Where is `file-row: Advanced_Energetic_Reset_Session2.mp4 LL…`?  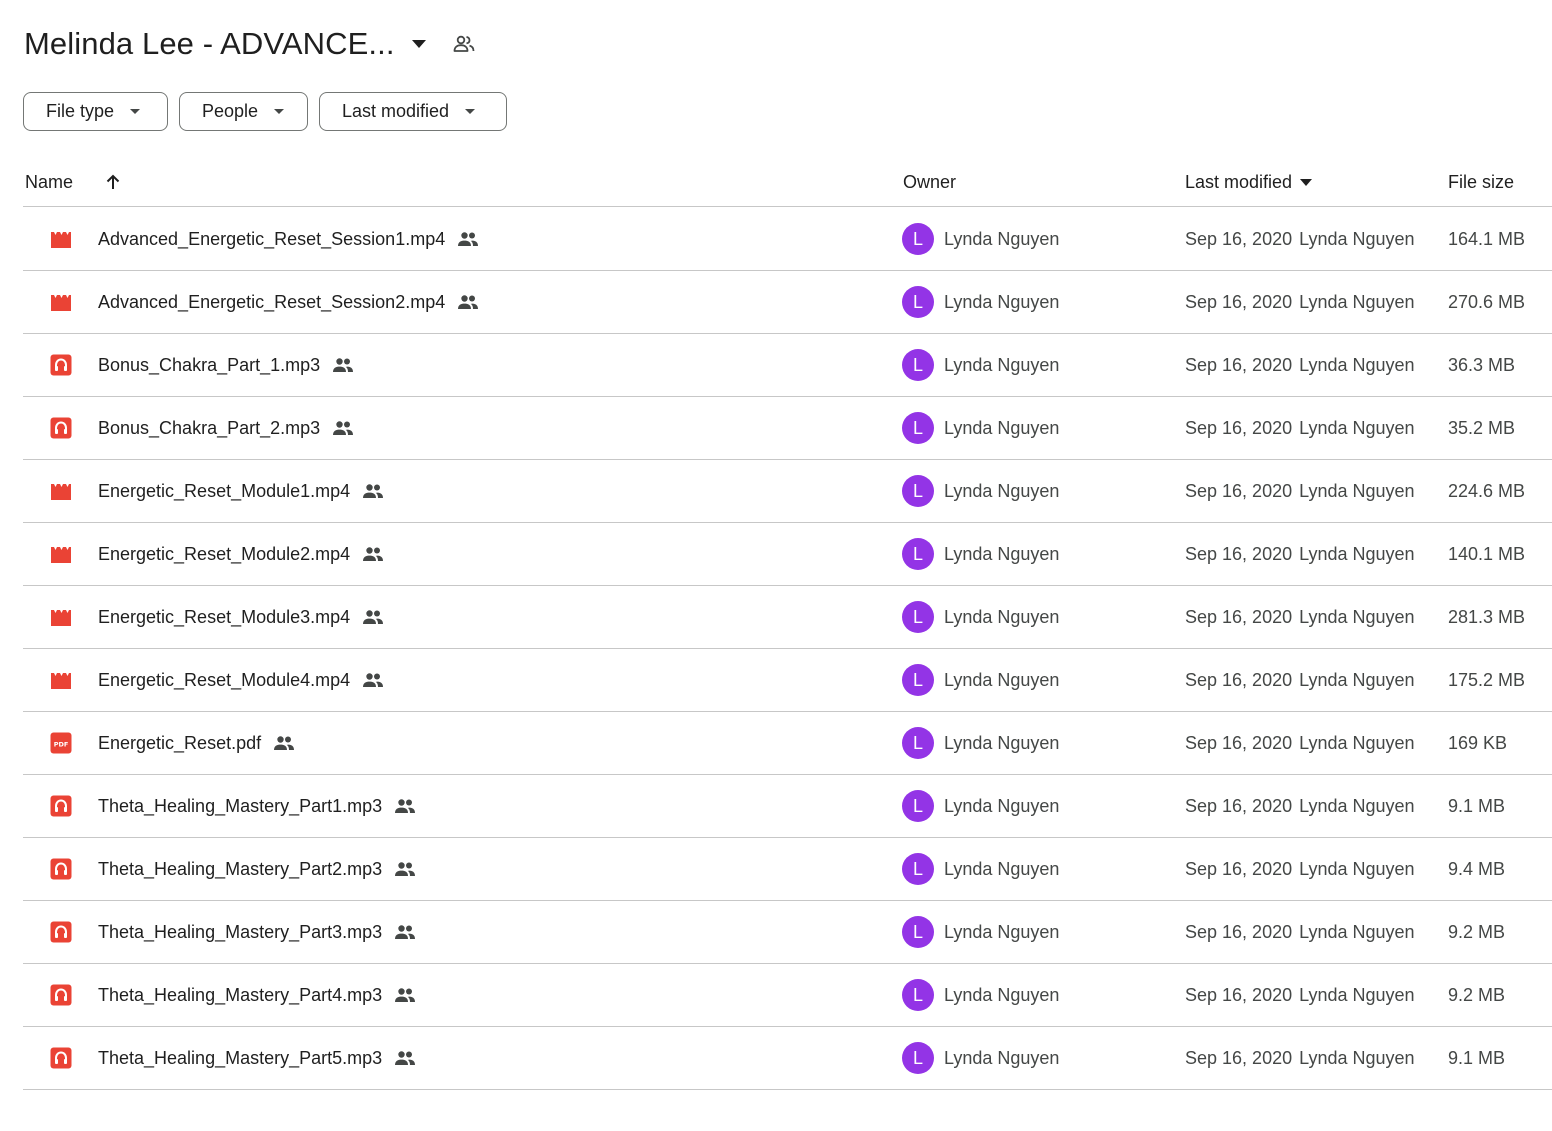 file-row: Advanced_Energetic_Reset_Session2.mp4 LL… is located at coordinates (787, 302).